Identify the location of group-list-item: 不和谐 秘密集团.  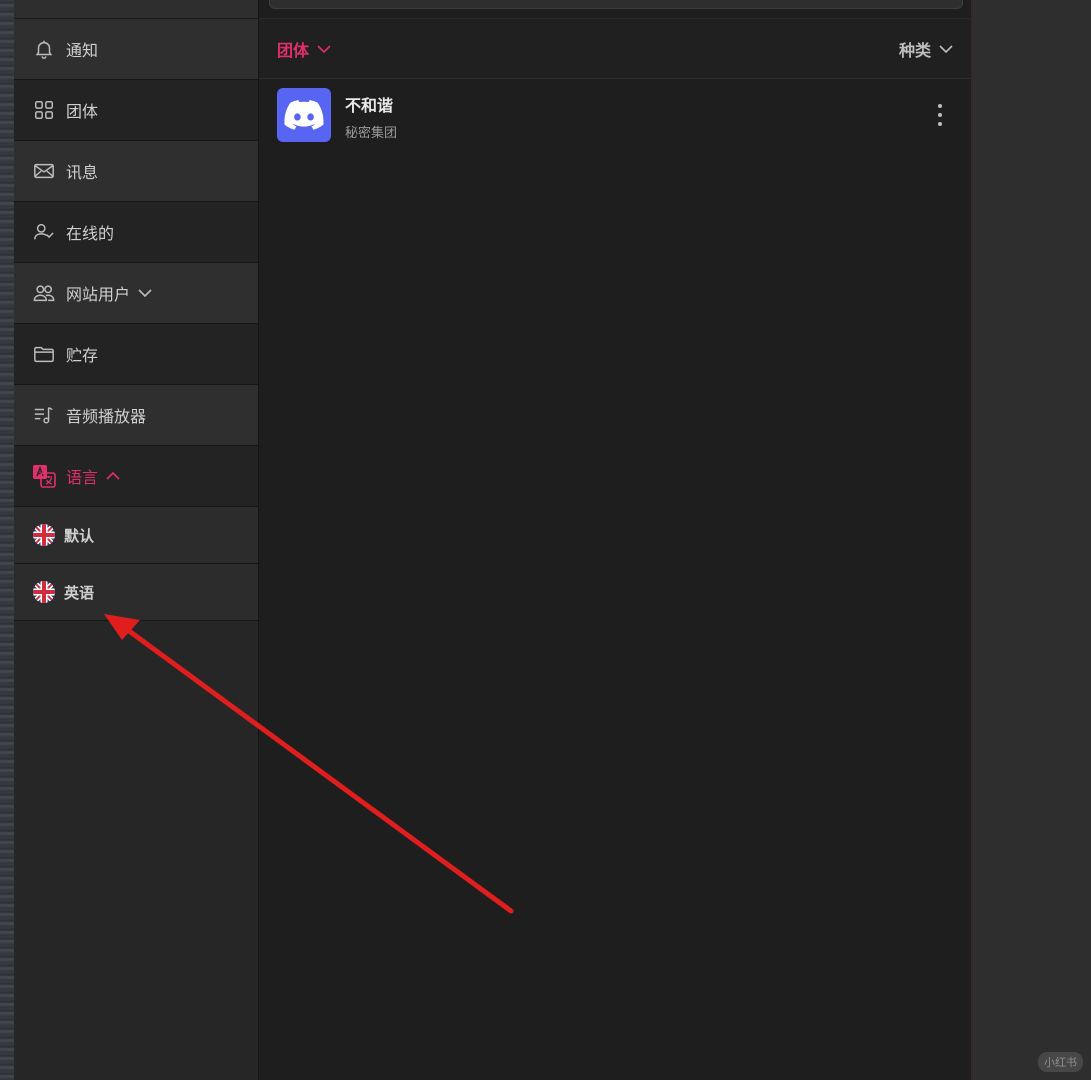
(615, 115).